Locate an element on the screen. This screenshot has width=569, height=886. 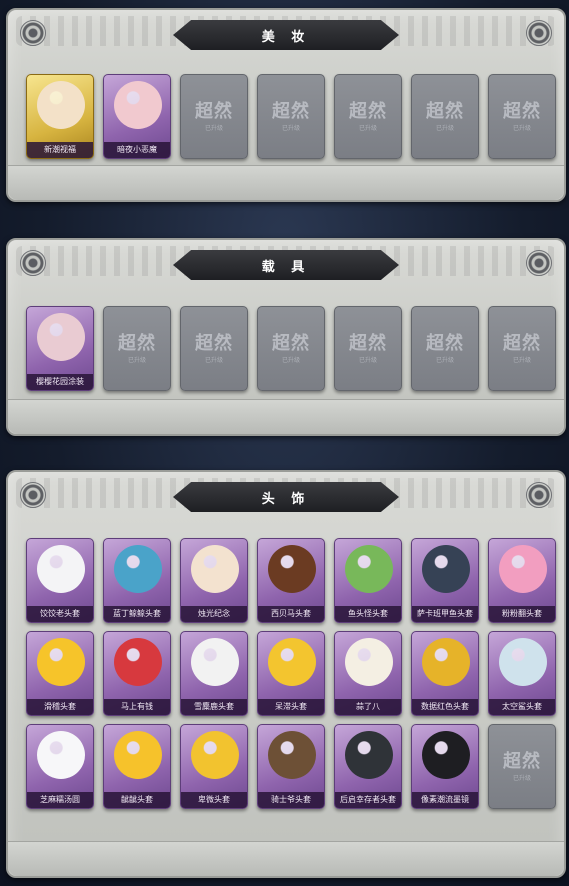
item-label: 粉粉翻头套 is located at coordinates (522, 614).